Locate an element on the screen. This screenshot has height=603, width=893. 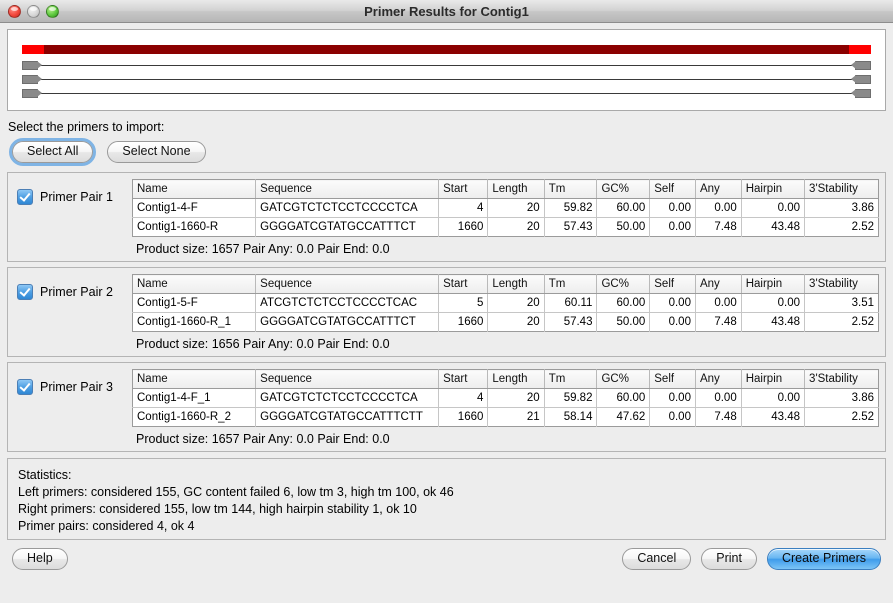
close-light-icon is located at coordinates (14, 11).